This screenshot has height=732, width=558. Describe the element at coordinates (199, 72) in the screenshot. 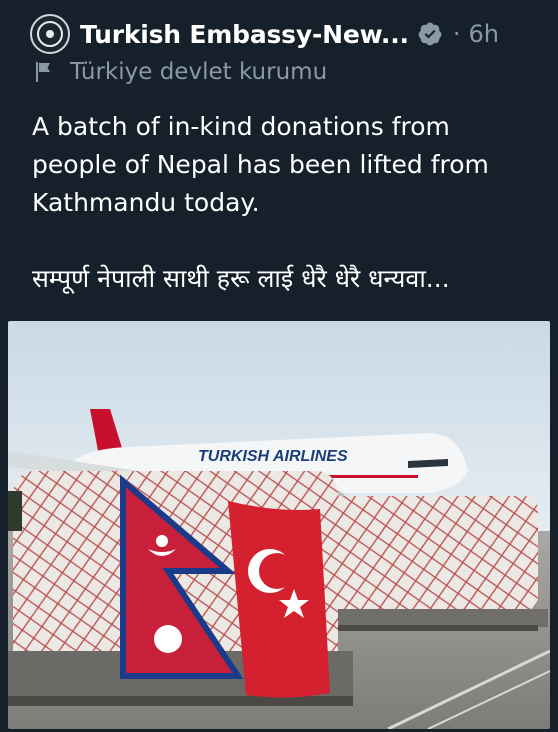

I see `account-label-text: Türkiye devlet kurumu` at that location.